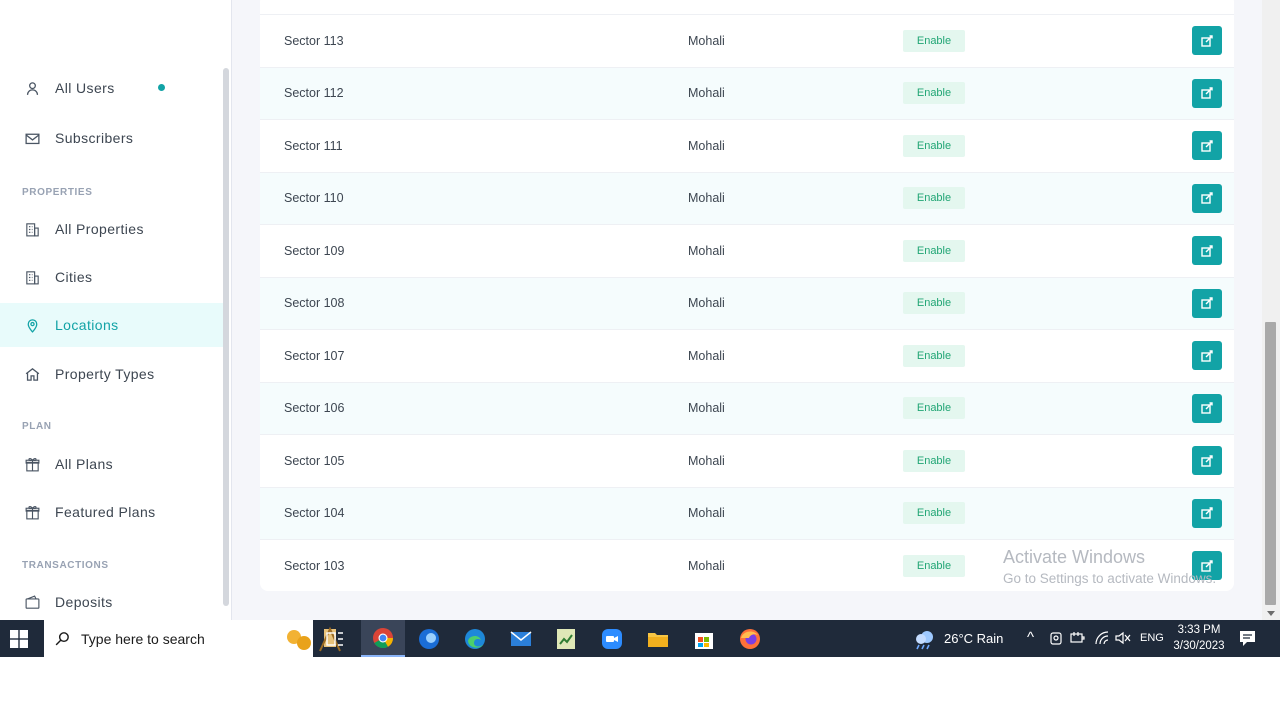 This screenshot has width=1280, height=720. Describe the element at coordinates (1078, 638) in the screenshot. I see `battery-plug-icon` at that location.